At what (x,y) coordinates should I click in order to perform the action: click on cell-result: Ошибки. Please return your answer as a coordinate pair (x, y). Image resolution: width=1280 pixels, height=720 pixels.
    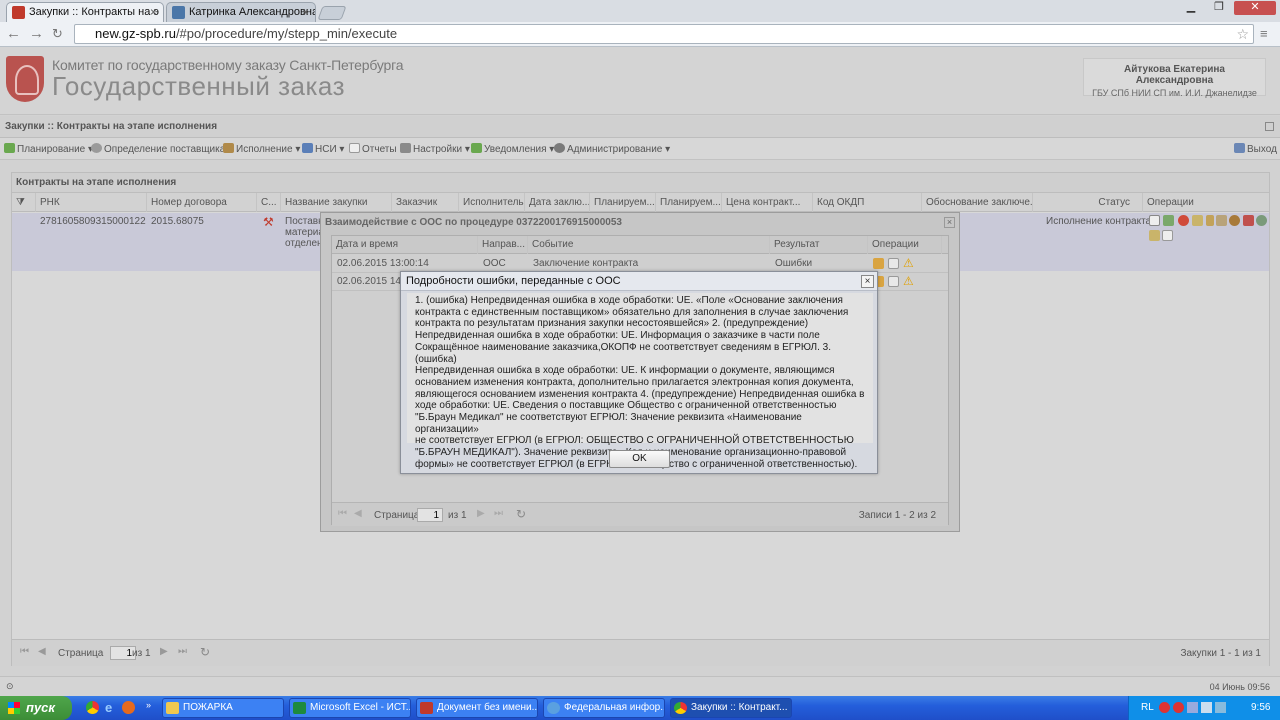
    Looking at the image, I should click on (794, 263).